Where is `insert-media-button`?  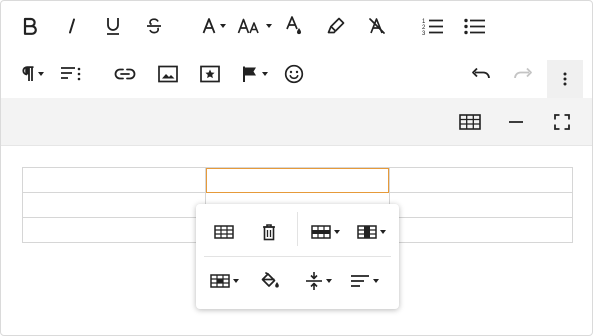 insert-media-button is located at coordinates (210, 74).